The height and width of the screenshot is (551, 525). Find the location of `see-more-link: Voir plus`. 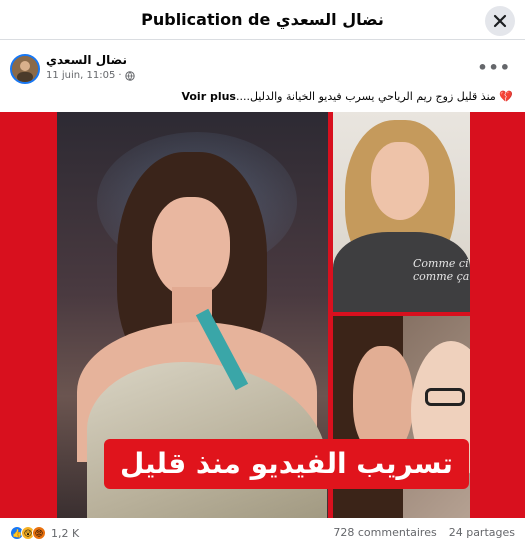

see-more-link: Voir plus is located at coordinates (208, 96).